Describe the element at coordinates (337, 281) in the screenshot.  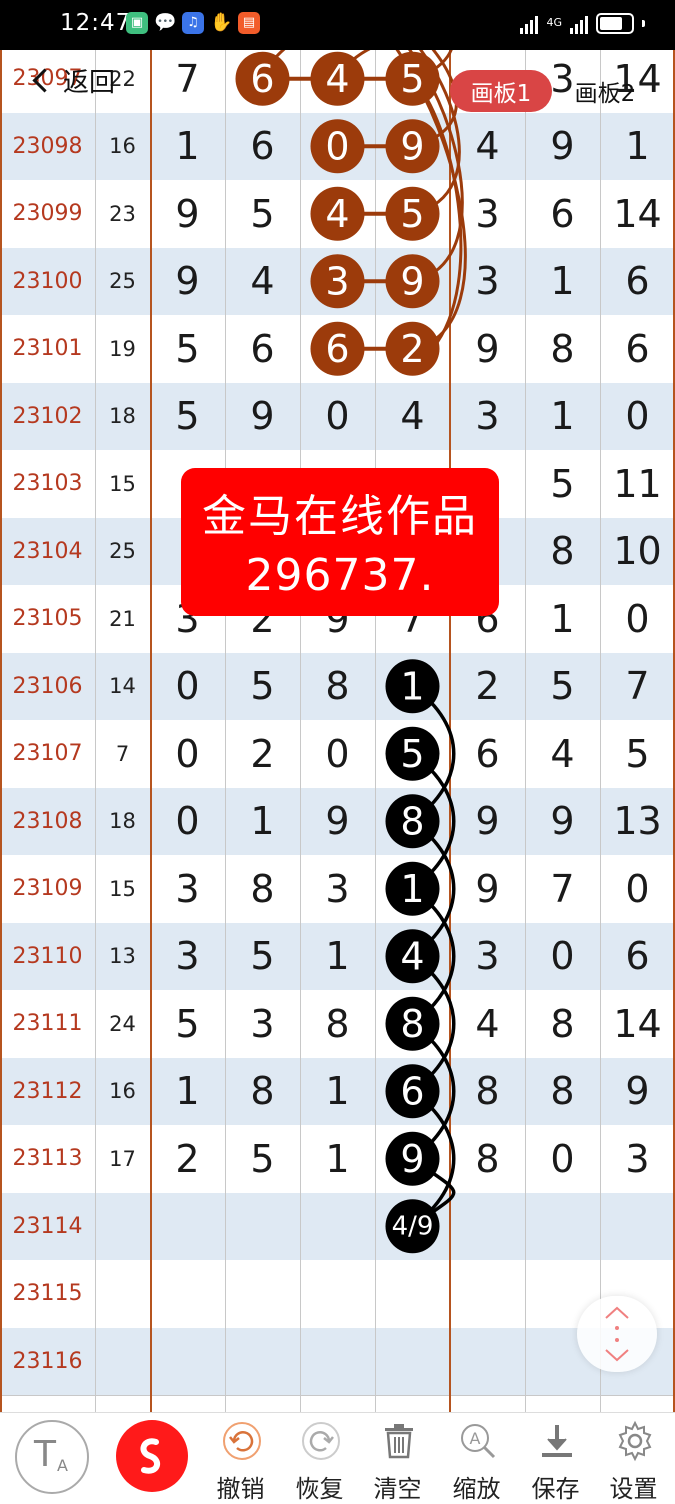
I see `brown-ball-label: 3` at that location.